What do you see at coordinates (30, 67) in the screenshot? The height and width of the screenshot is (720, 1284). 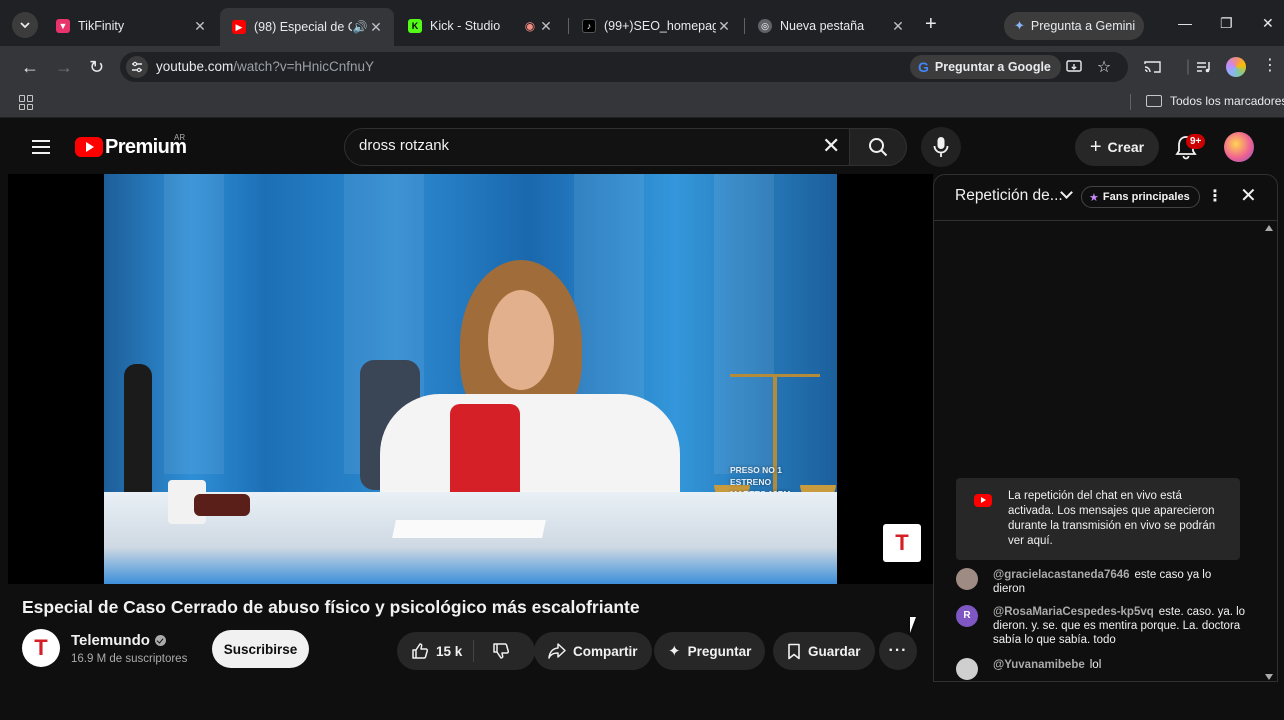 I see `back-arrow-icon: ←` at bounding box center [30, 67].